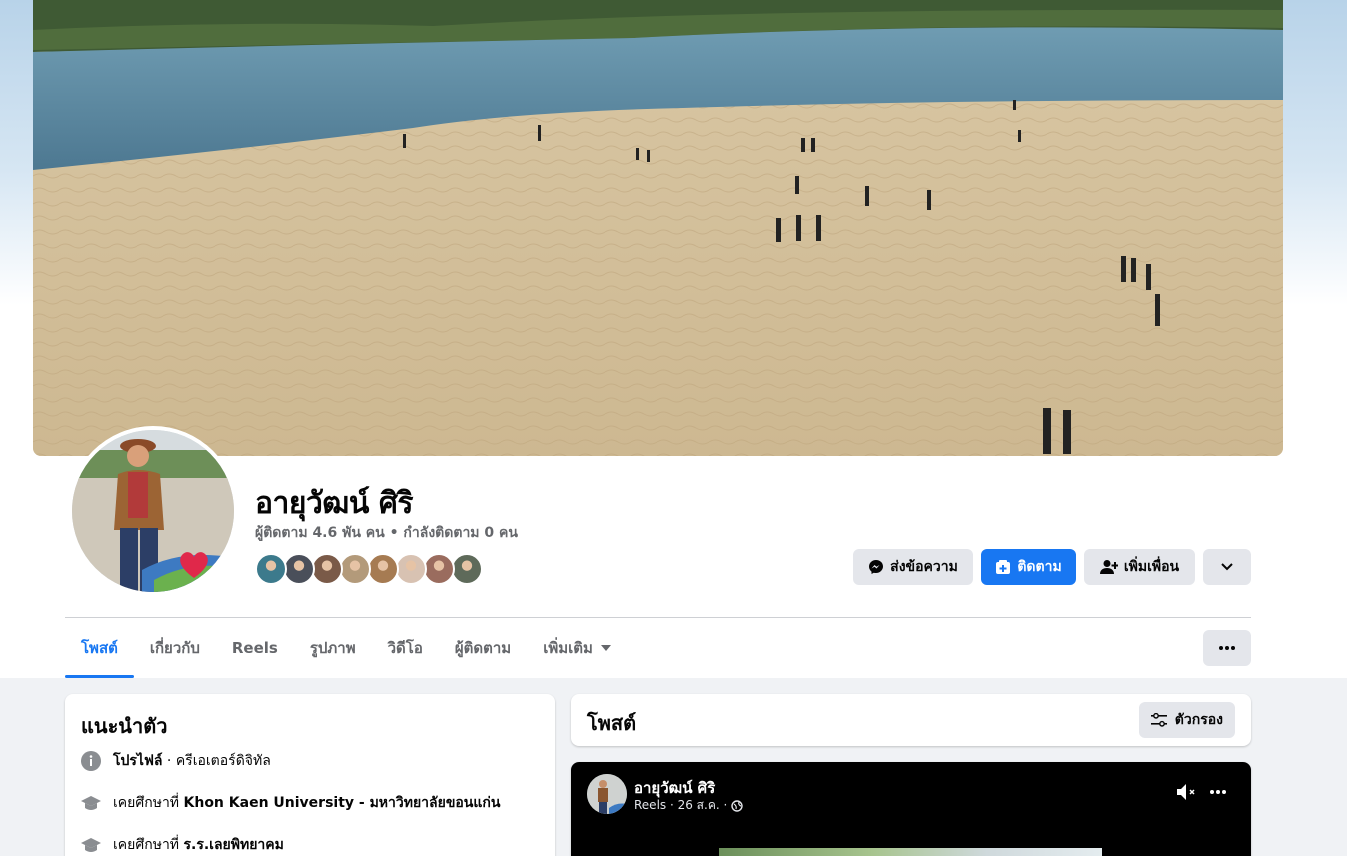  I want to click on reel-author-avatar, so click(607, 794).